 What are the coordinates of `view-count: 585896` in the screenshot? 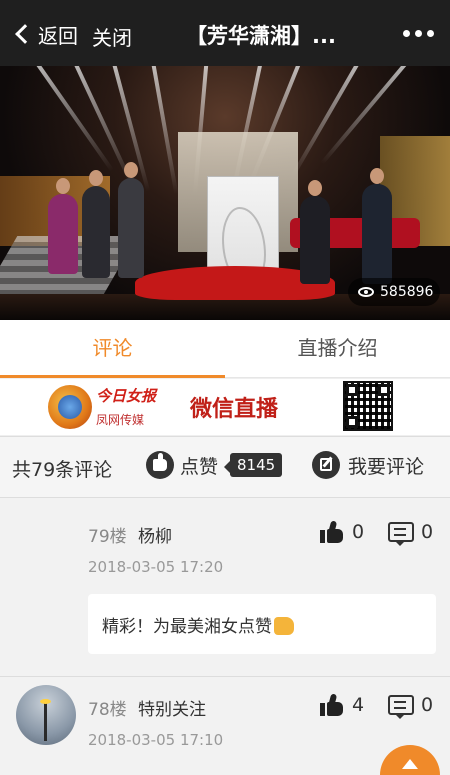 It's located at (407, 292).